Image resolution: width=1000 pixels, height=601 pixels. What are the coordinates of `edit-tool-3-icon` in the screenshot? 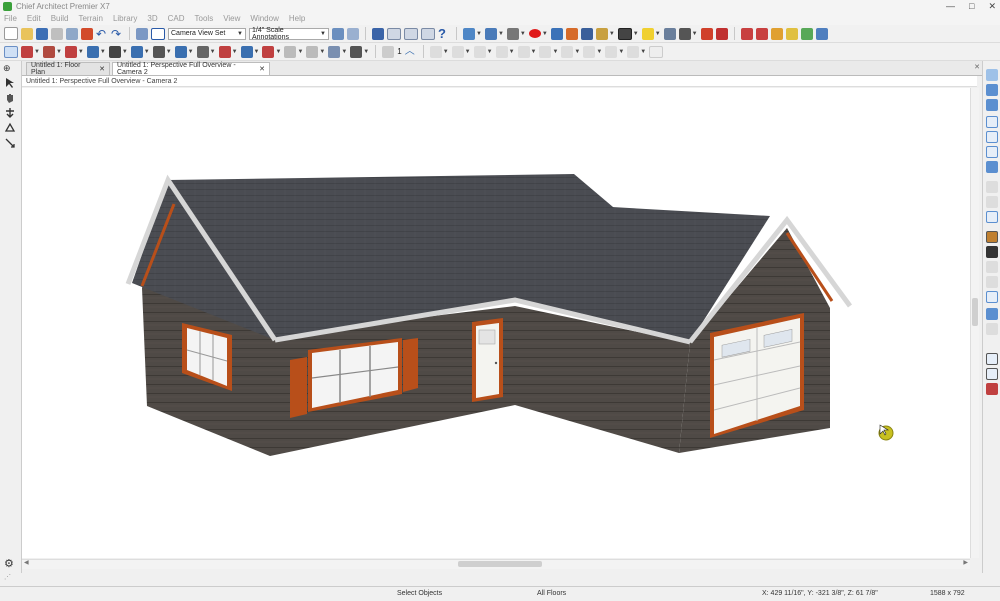 It's located at (479, 51).